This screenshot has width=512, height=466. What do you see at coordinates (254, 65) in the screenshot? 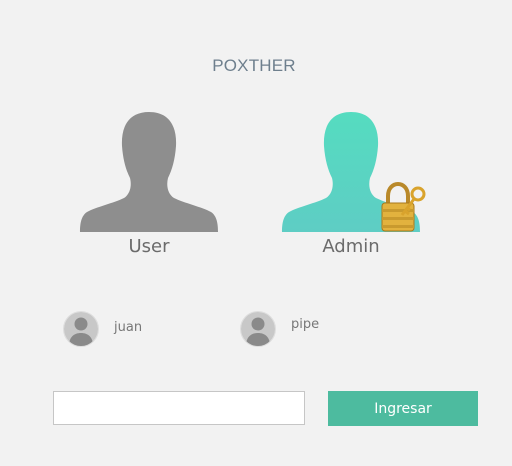
I see `app-title: POXTHER` at bounding box center [254, 65].